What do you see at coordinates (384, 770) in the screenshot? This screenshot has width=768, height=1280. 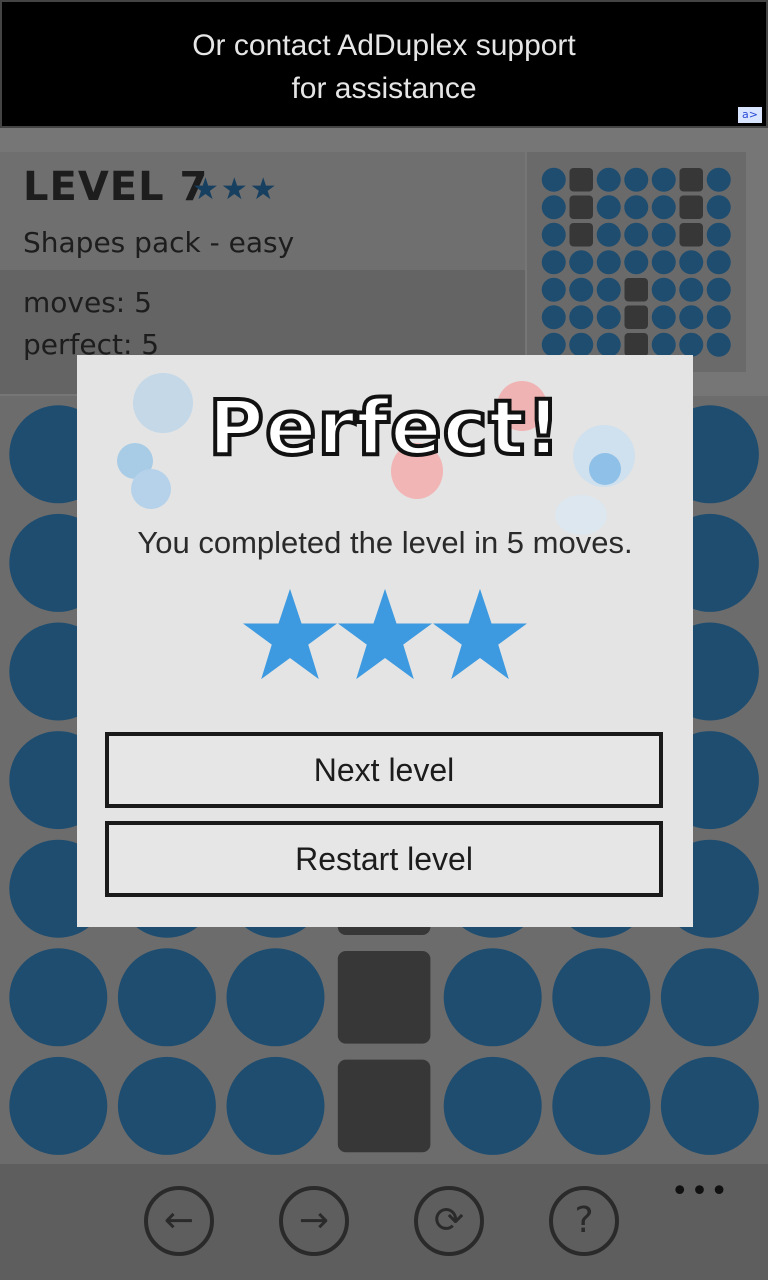 I see `next-level-button: Next level` at bounding box center [384, 770].